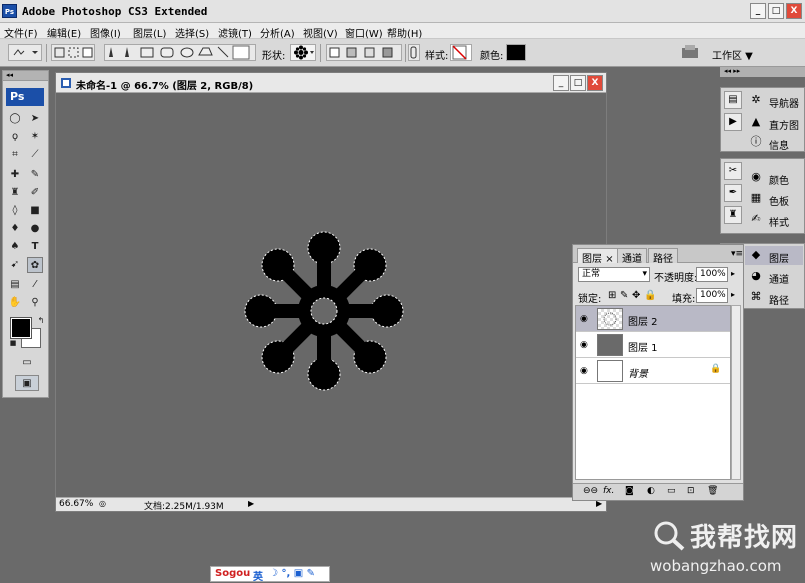 This screenshot has width=805, height=583. I want to click on layers-tab: 图层, so click(779, 257).